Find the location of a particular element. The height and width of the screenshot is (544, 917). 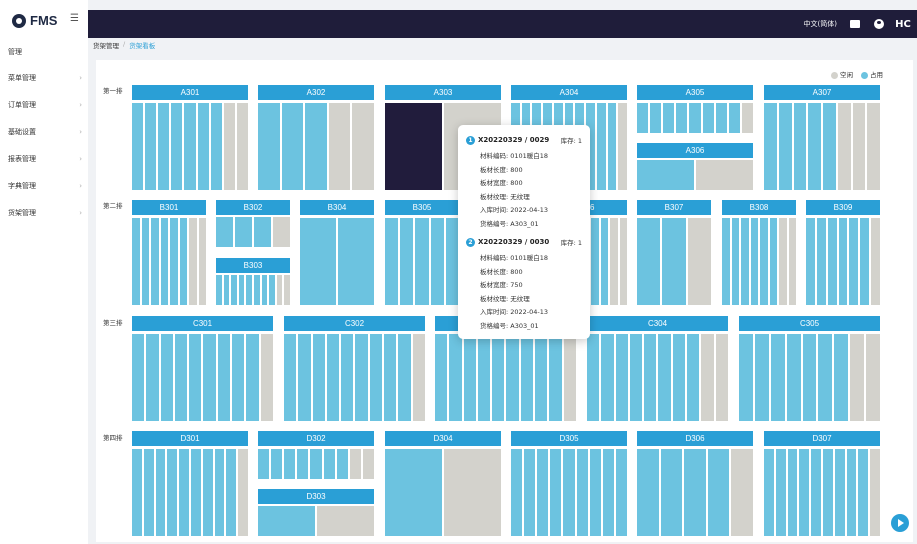

sidebar-item-reports: 报表管理 › is located at coordinates (45, 159).